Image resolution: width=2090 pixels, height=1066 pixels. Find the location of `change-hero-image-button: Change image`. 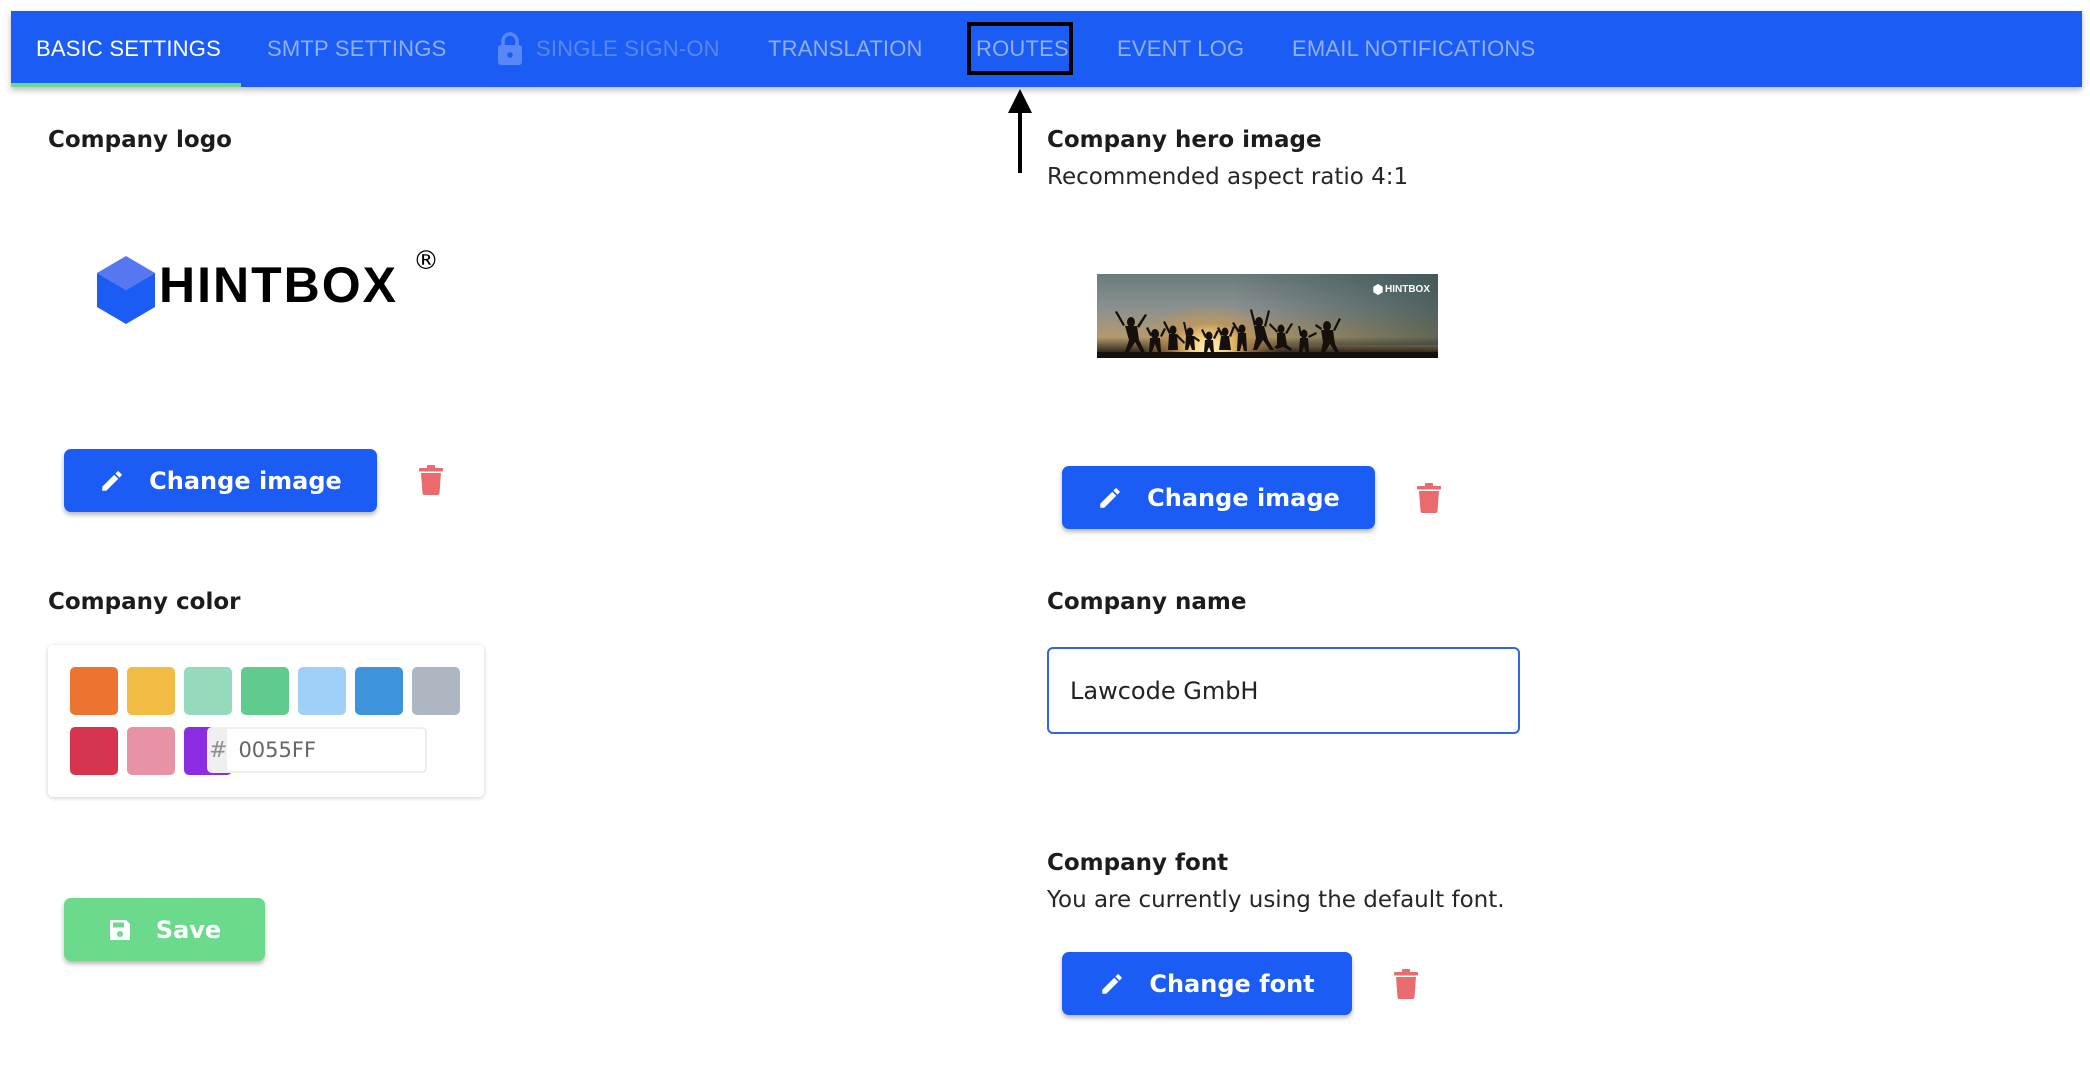

change-hero-image-button: Change image is located at coordinates (1218, 497).